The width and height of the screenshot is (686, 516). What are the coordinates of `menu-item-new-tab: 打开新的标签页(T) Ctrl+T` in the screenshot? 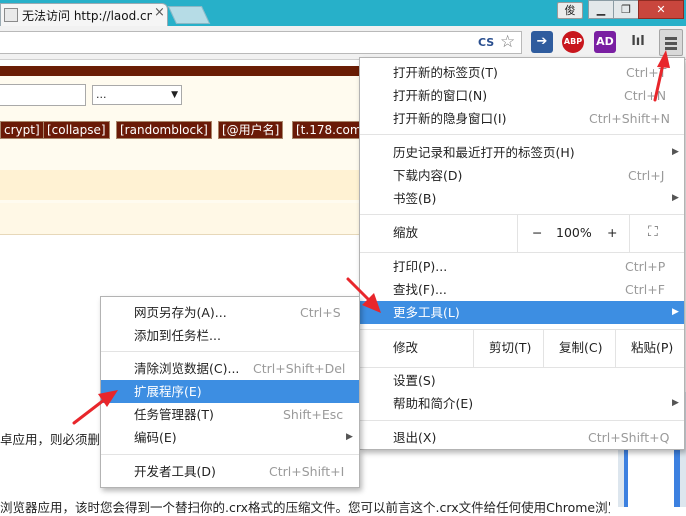 It's located at (522, 72).